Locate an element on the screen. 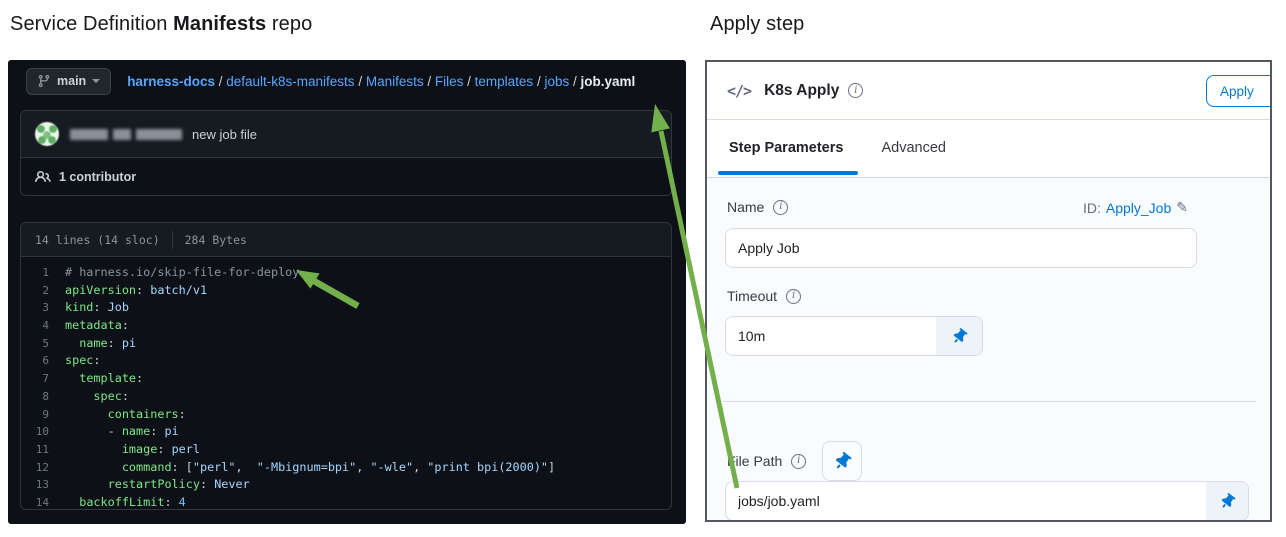  file-stats-bar: 14 lines (14 sloc) 284 Bytes is located at coordinates (346, 240).